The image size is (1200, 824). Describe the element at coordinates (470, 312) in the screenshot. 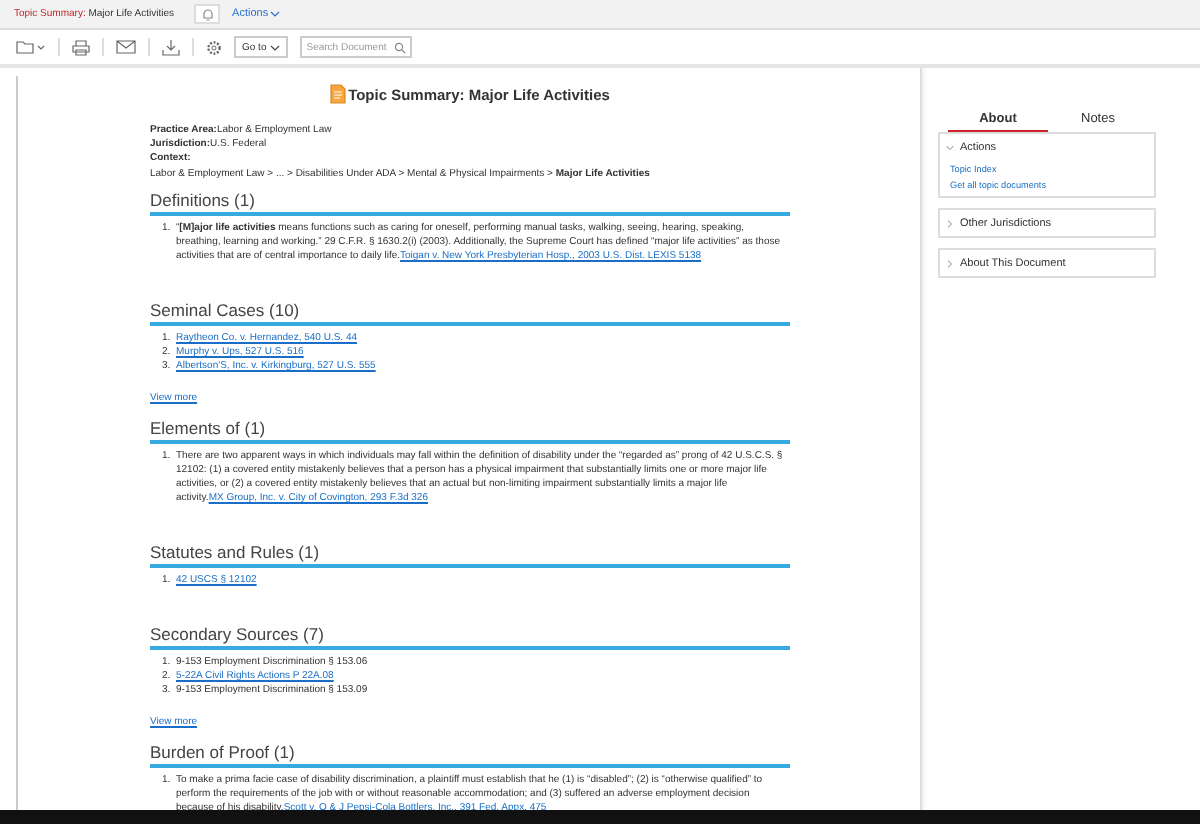

I see `section-heading: Seminal Cases (10)` at that location.